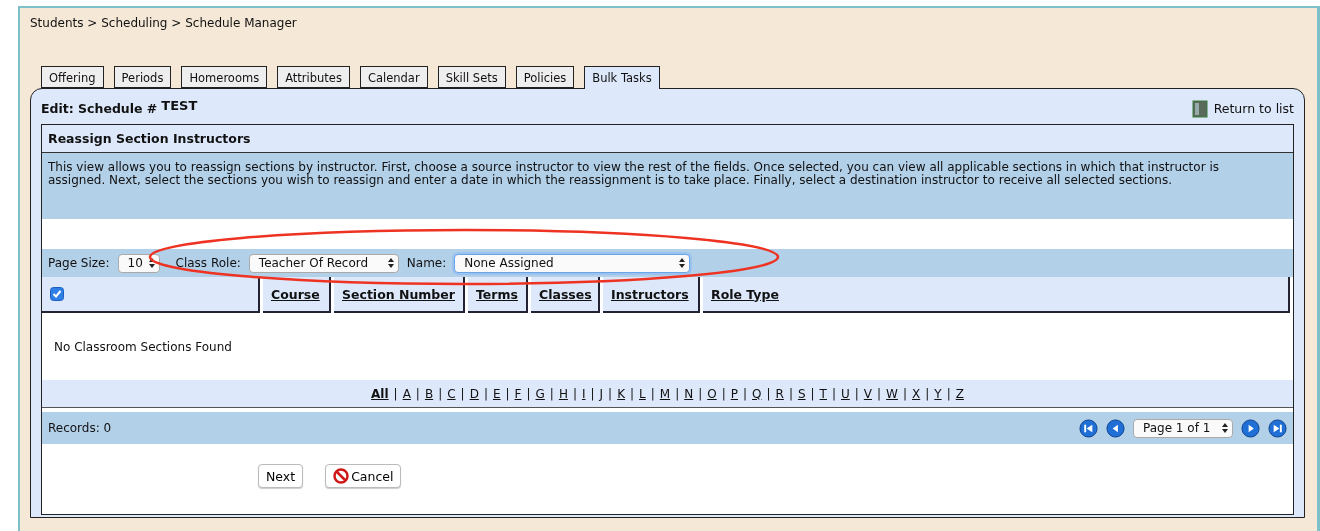 The height and width of the screenshot is (531, 1320). I want to click on tab: Offering, so click(72, 77).